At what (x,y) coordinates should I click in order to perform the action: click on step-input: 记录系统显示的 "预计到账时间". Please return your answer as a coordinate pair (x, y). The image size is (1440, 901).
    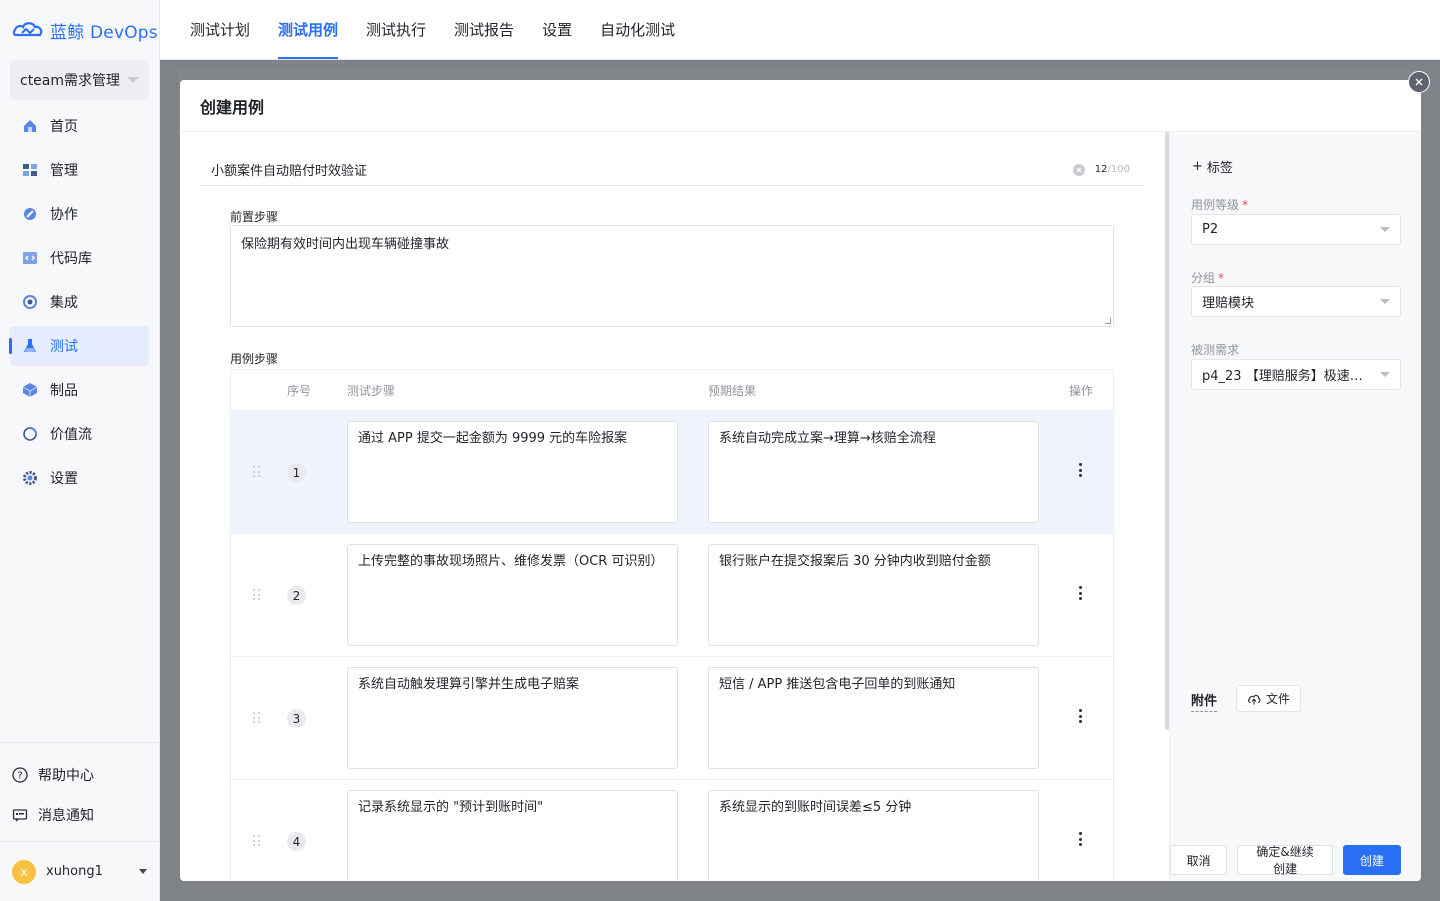
    Looking at the image, I should click on (512, 835).